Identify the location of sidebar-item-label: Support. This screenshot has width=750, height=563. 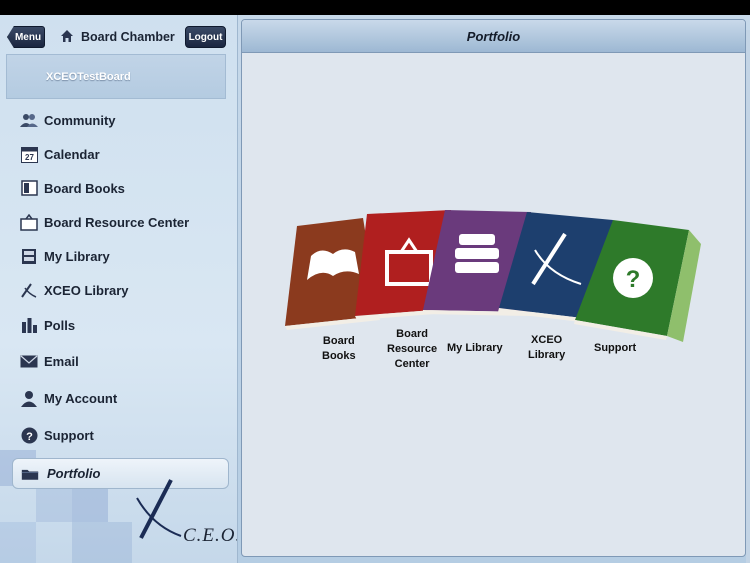
(69, 435).